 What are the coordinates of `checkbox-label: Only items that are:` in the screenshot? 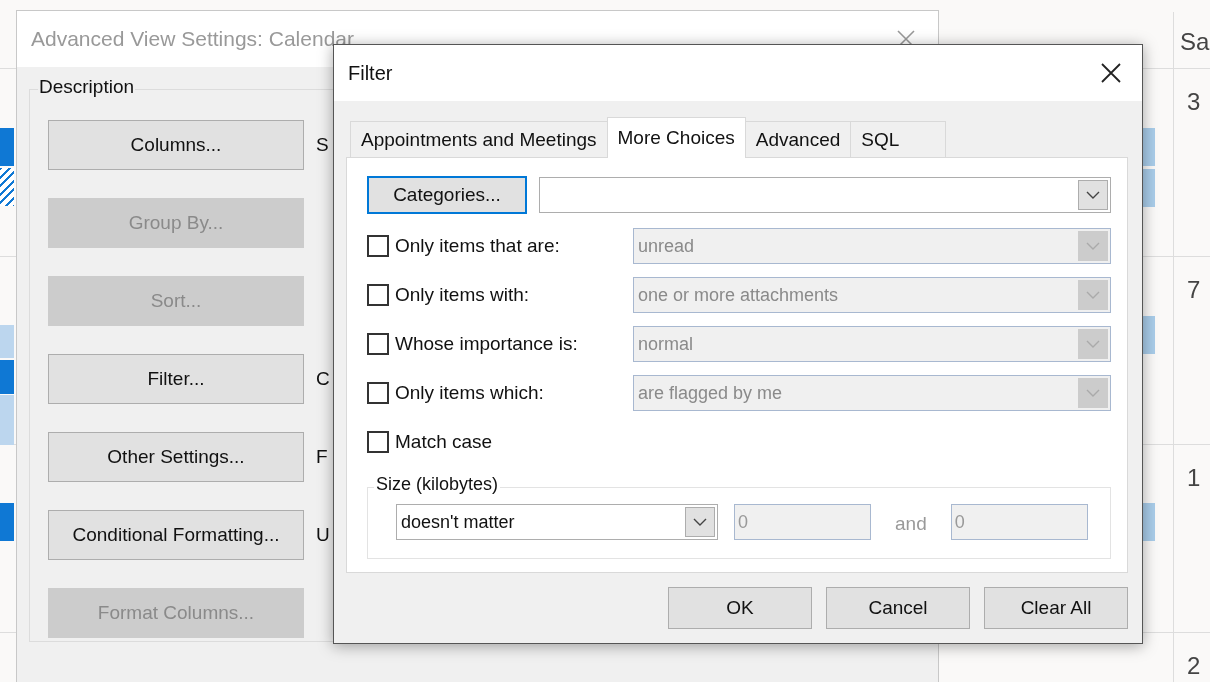 It's located at (477, 246).